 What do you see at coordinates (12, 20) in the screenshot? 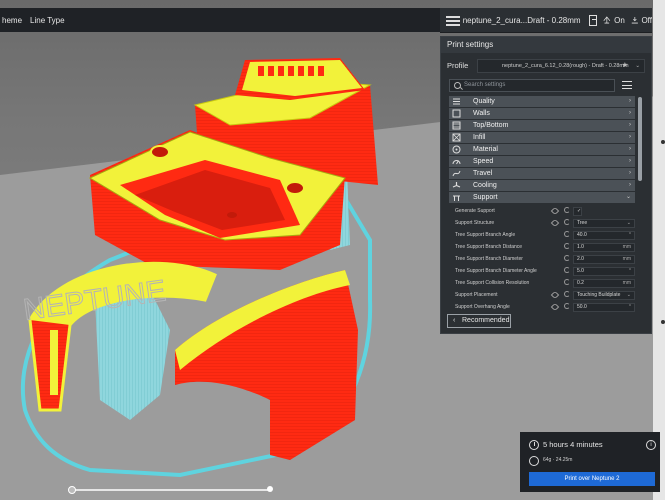
I see `color-scheme-label: heme` at bounding box center [12, 20].